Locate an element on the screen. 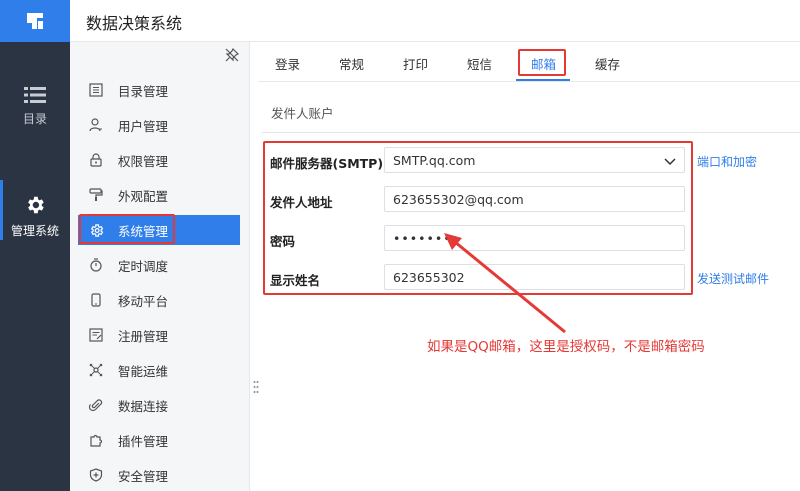 This screenshot has width=800, height=491. section-title: 发件人账户 is located at coordinates (302, 113).